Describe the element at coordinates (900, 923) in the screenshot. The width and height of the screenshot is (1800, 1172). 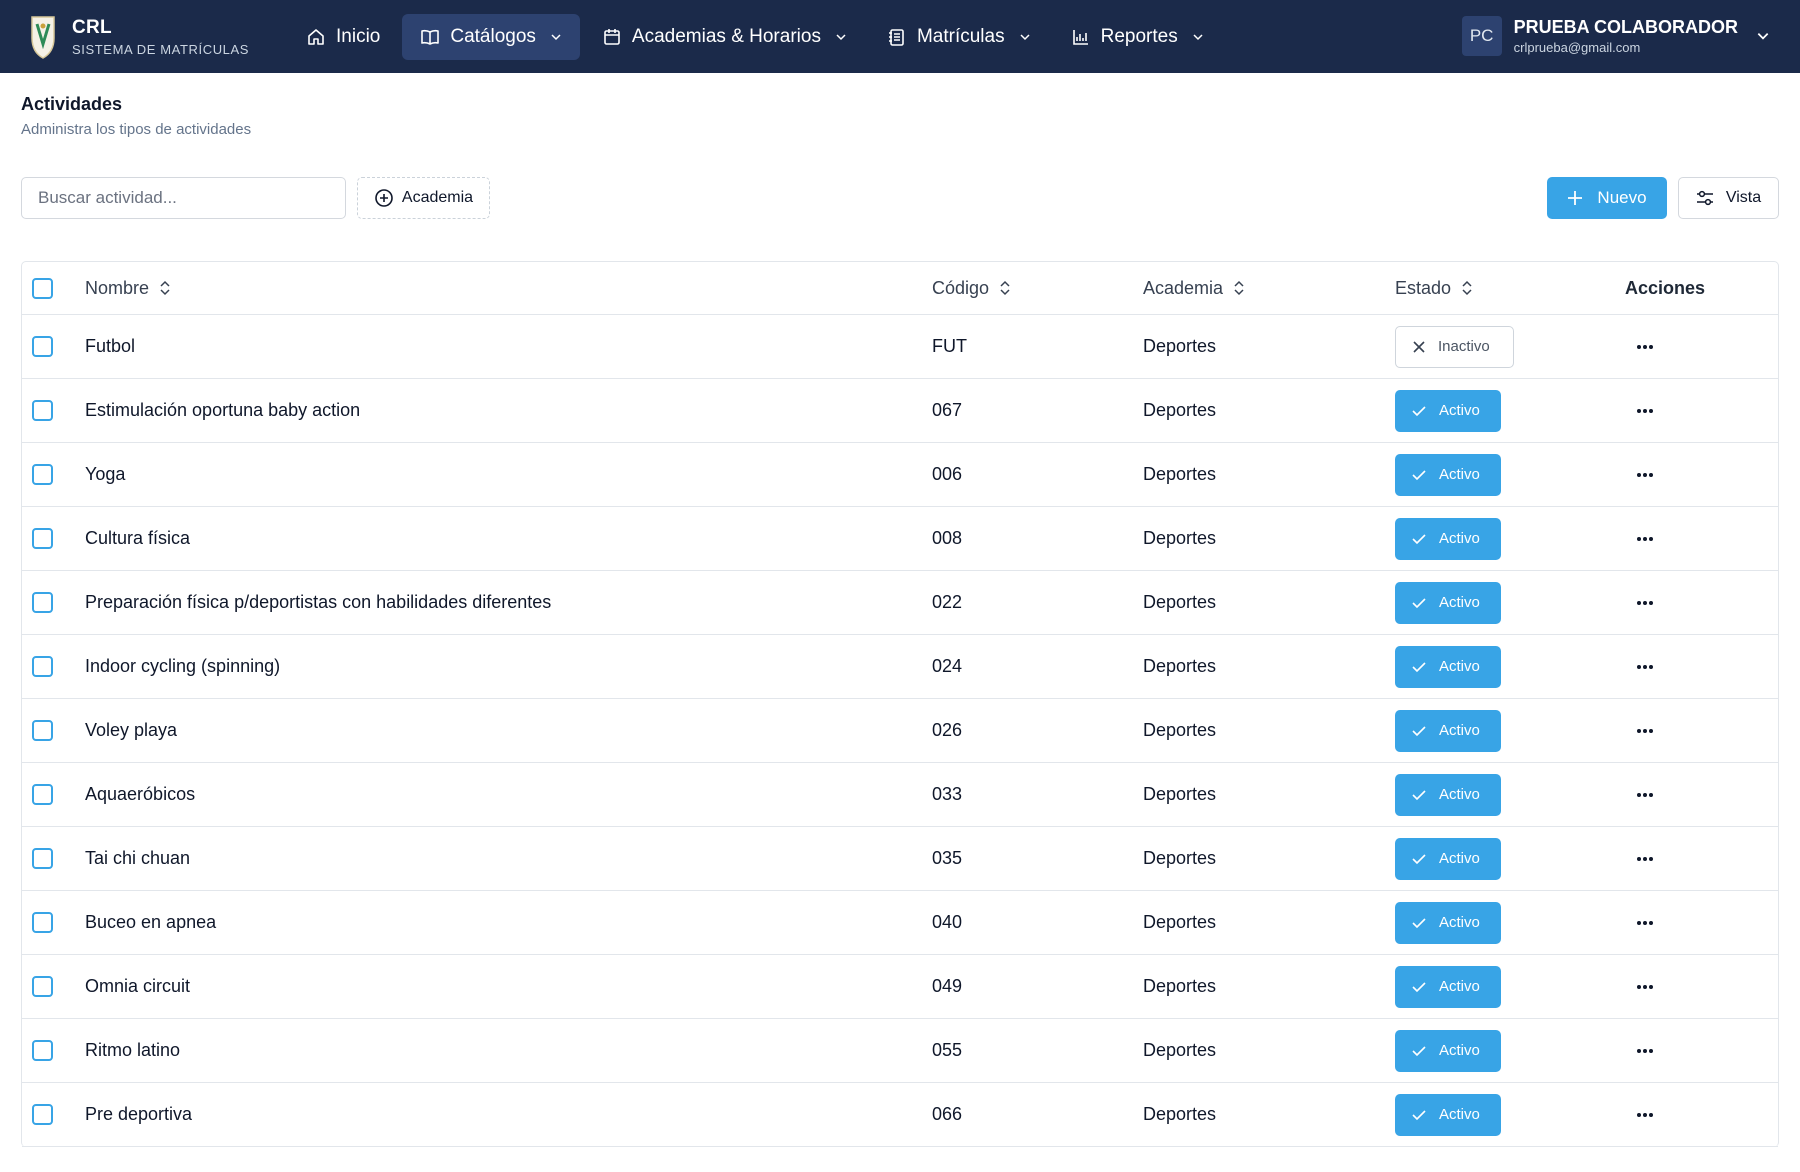
I see `table-row: Buceo en apnea 040 Deportes Activo` at that location.